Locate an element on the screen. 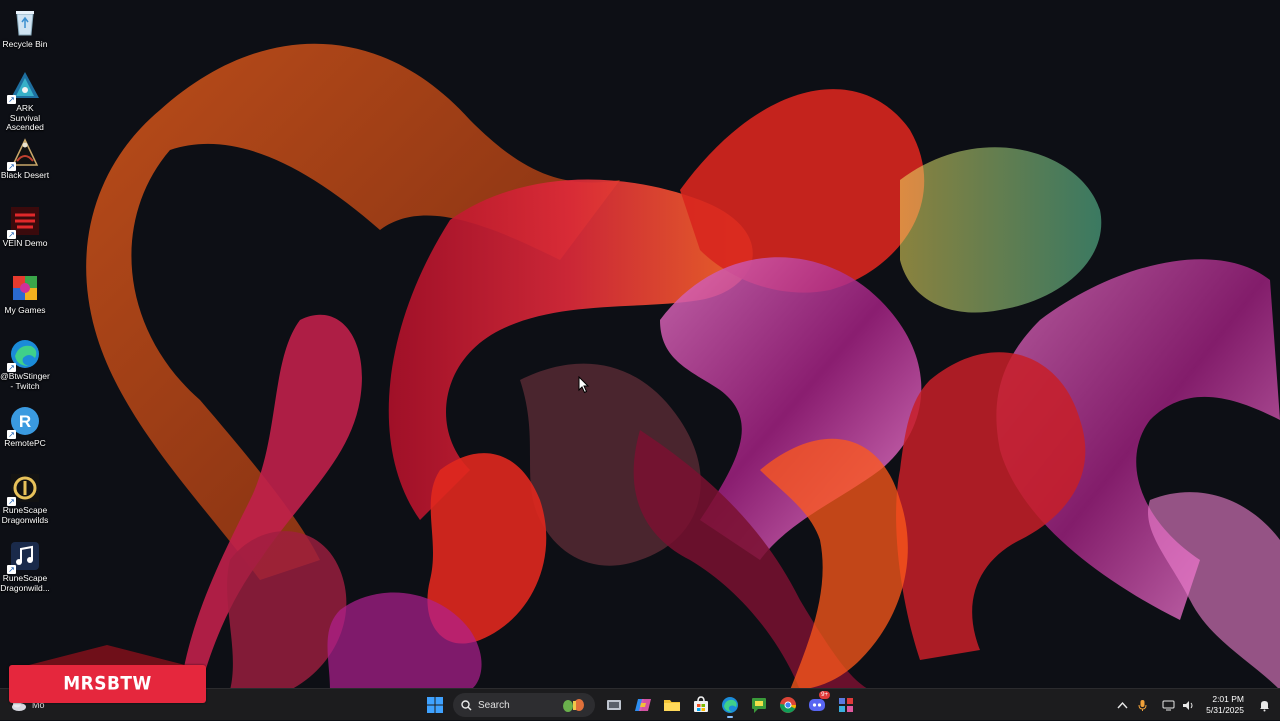  chat-app-button is located at coordinates (759, 705).